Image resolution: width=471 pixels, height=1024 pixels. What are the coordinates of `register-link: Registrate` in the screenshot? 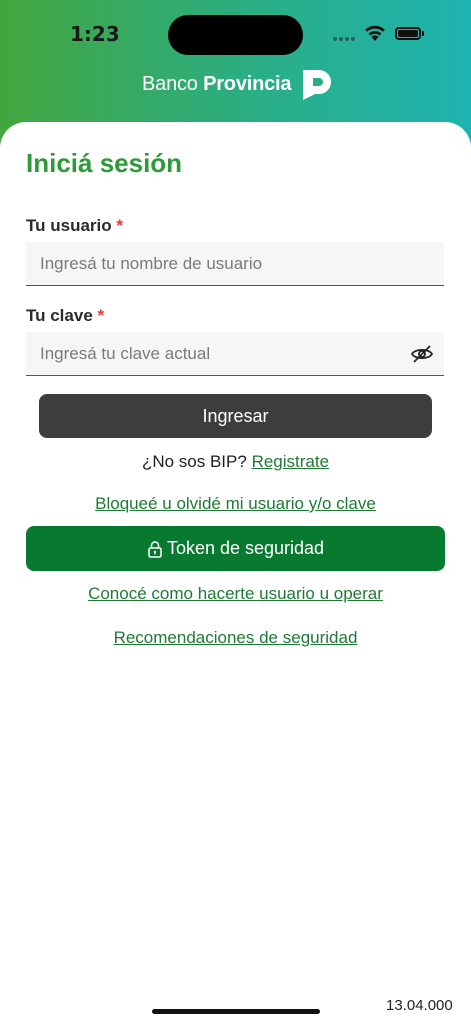 It's located at (290, 461).